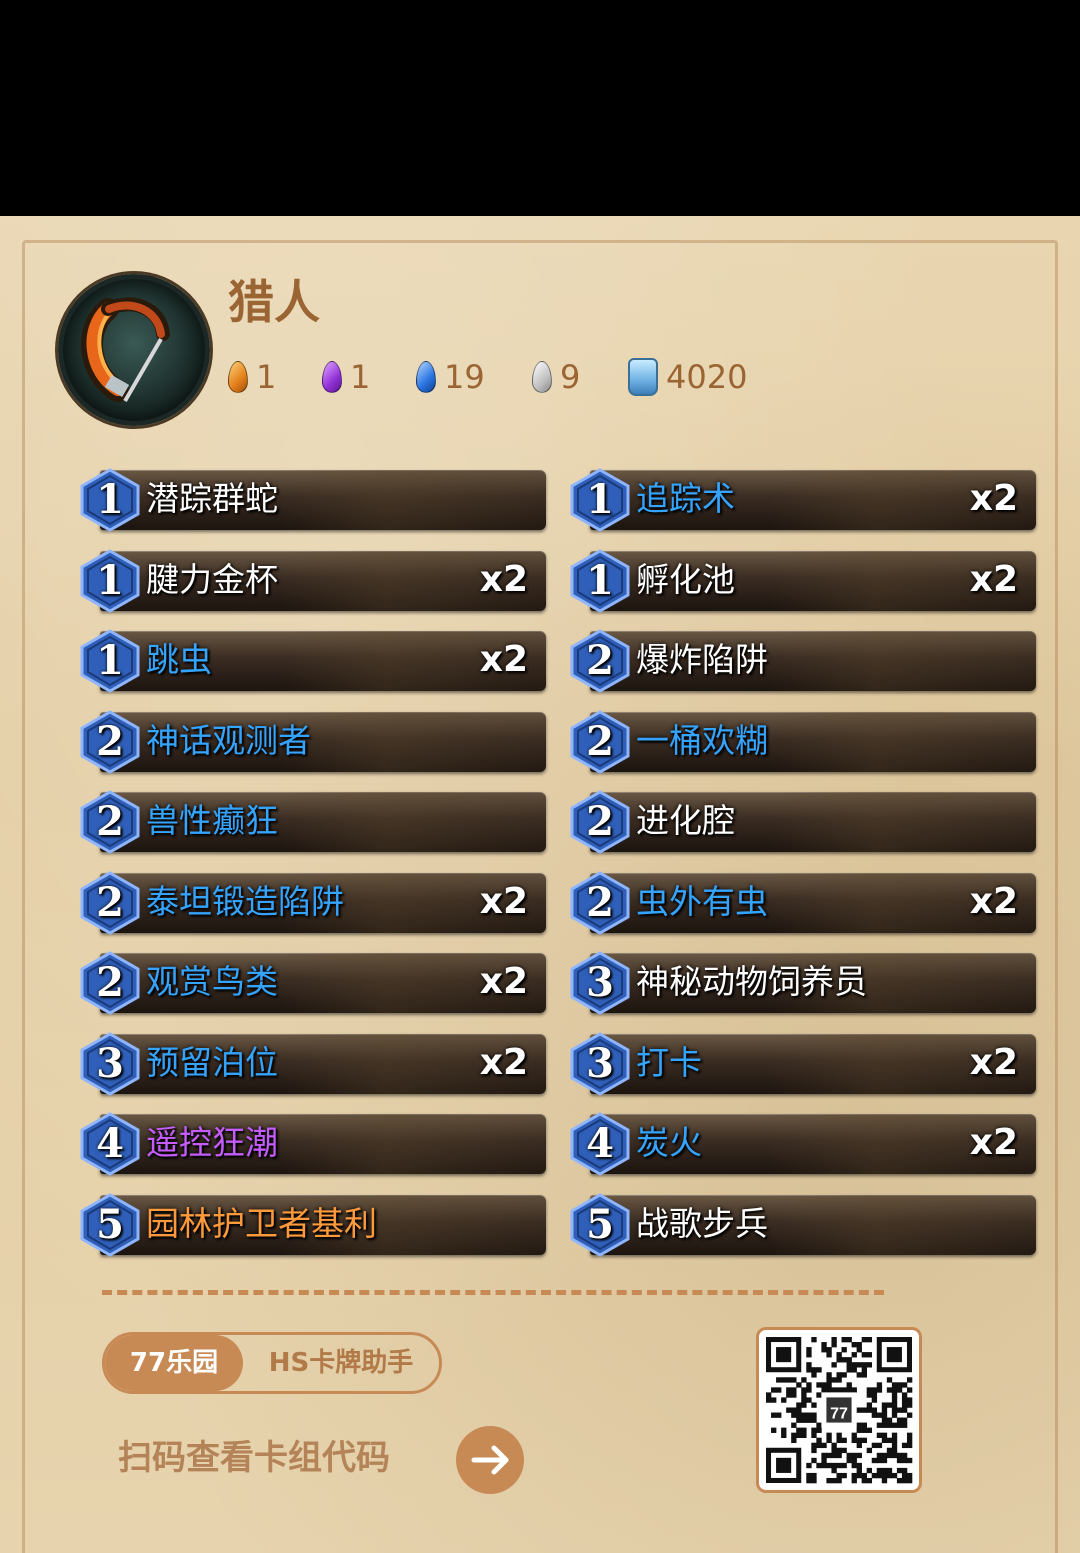  What do you see at coordinates (313, 1144) in the screenshot?
I see `card-row: 4 遥控狂潮` at bounding box center [313, 1144].